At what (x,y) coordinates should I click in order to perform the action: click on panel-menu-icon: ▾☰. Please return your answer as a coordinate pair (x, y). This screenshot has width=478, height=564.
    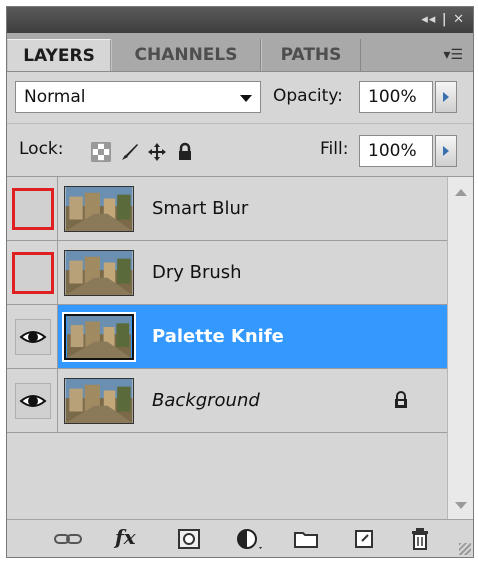
    Looking at the image, I should click on (453, 55).